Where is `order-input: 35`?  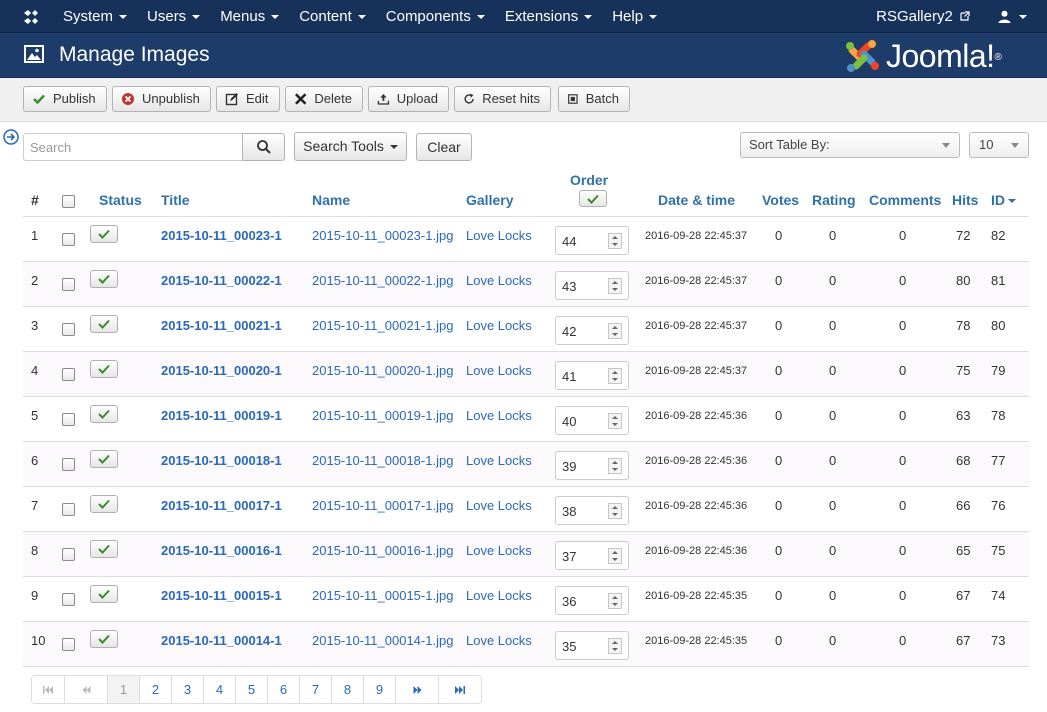
order-input: 35 is located at coordinates (592, 645).